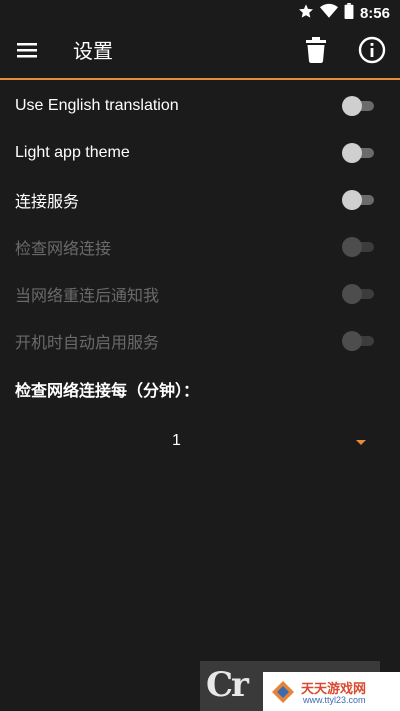 This screenshot has width=400, height=711. Describe the element at coordinates (200, 79) in the screenshot. I see `toolbar-divider` at that location.